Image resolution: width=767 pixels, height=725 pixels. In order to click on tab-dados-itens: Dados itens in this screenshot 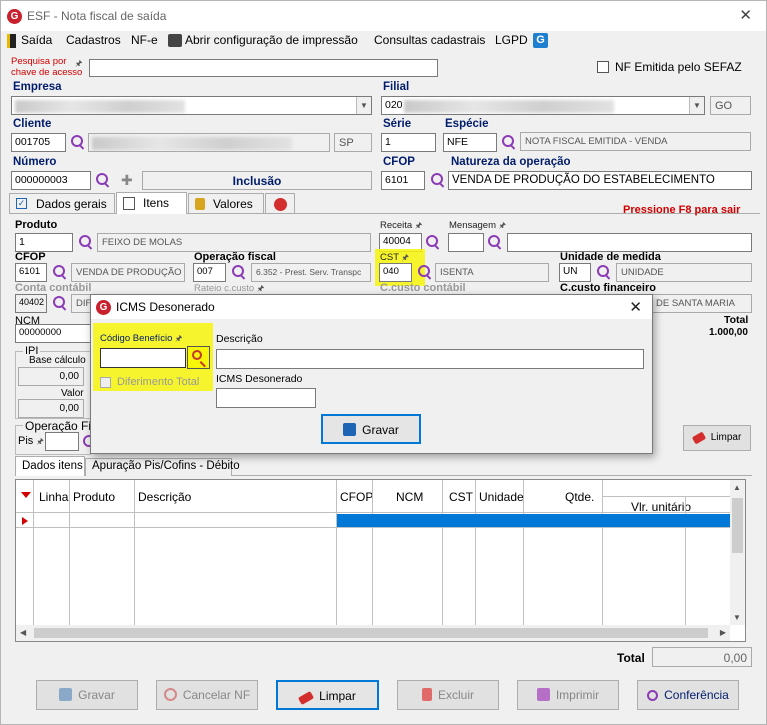, I will do `click(50, 466)`.